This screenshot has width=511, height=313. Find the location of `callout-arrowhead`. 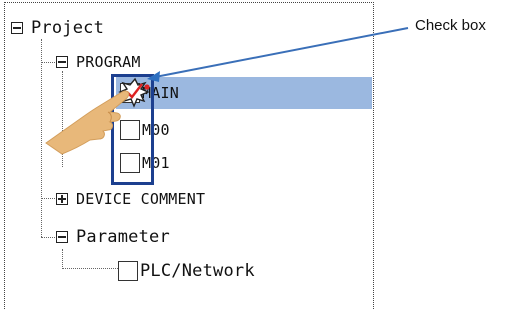

callout-arrowhead is located at coordinates (153, 76).